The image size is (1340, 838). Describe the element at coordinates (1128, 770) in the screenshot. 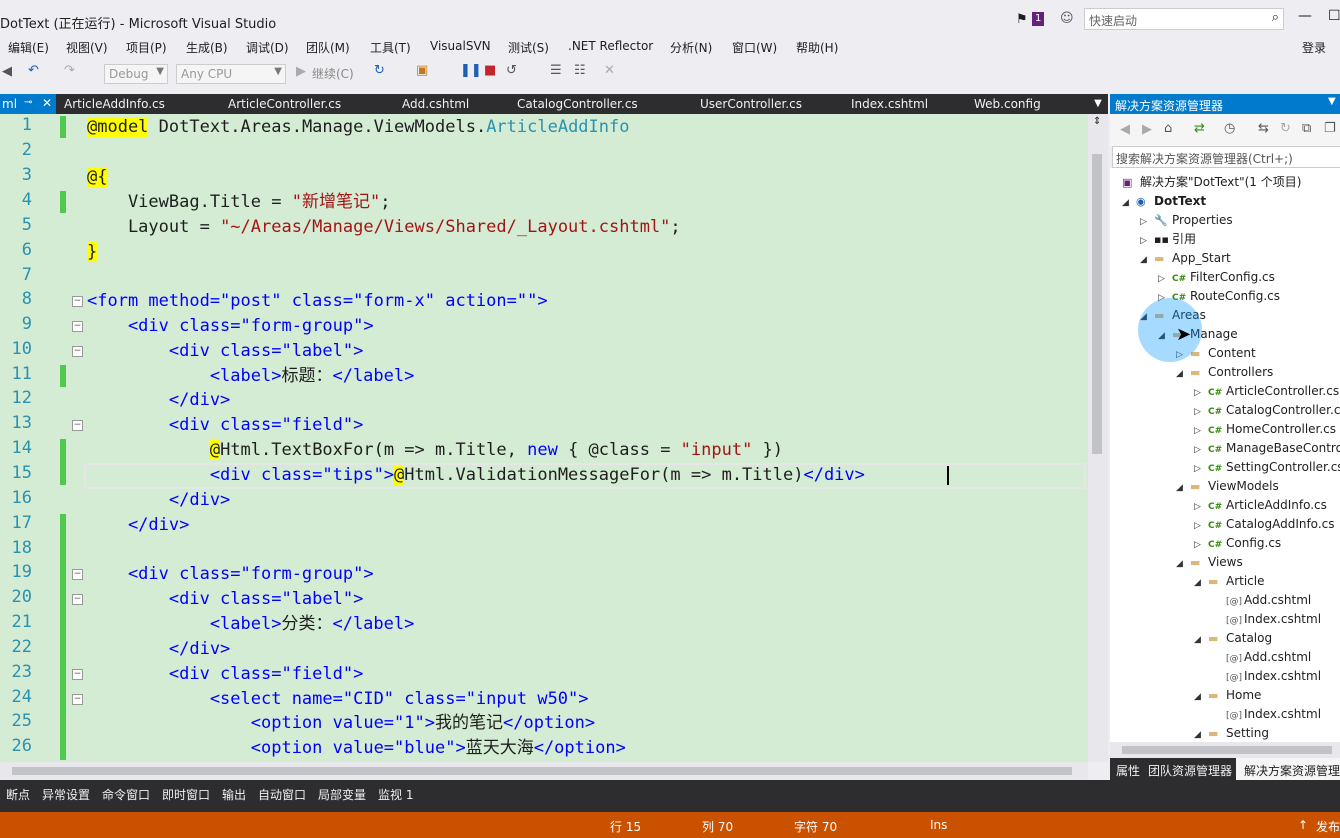

I see `tab-properties: 属性` at that location.